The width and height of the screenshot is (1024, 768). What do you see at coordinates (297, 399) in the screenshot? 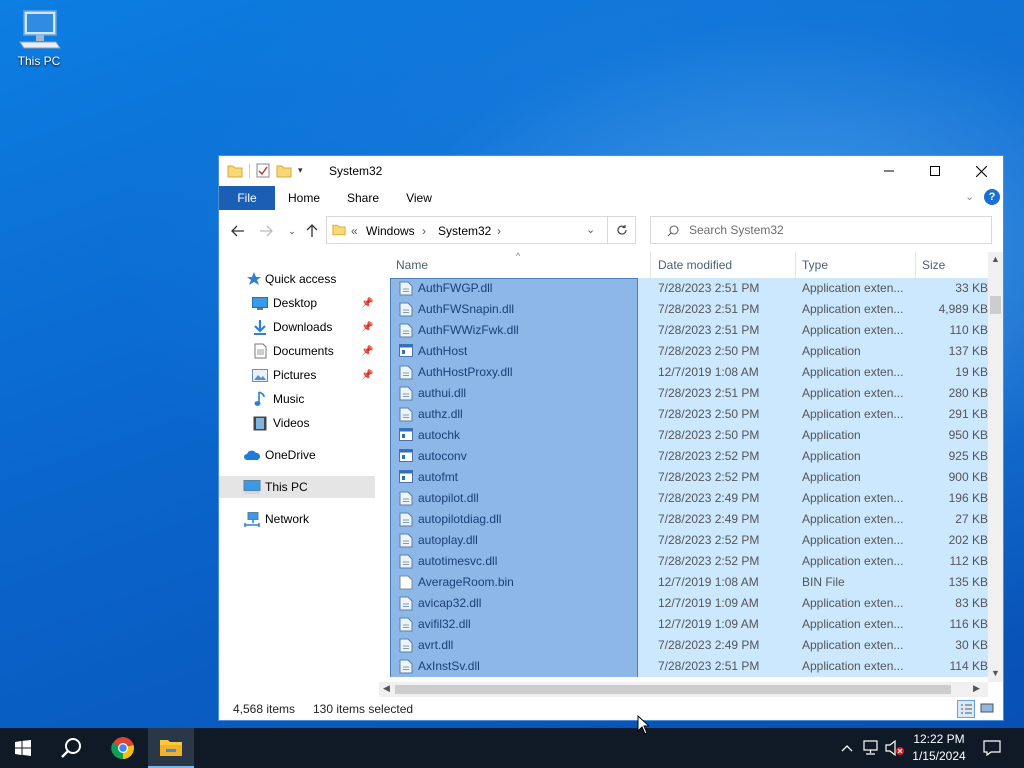
I see `nav-music: Music` at bounding box center [297, 399].